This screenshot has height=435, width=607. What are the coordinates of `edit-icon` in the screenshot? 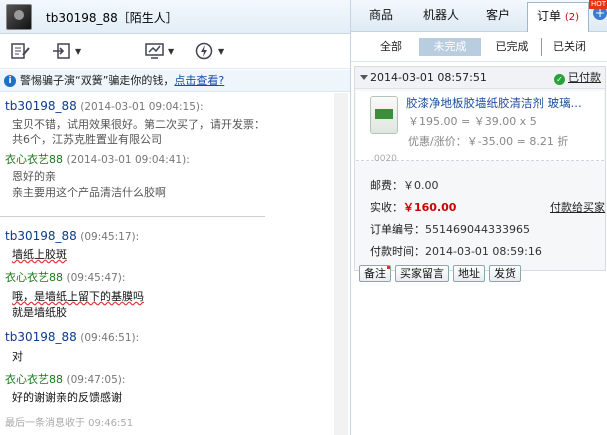 It's located at (20, 51).